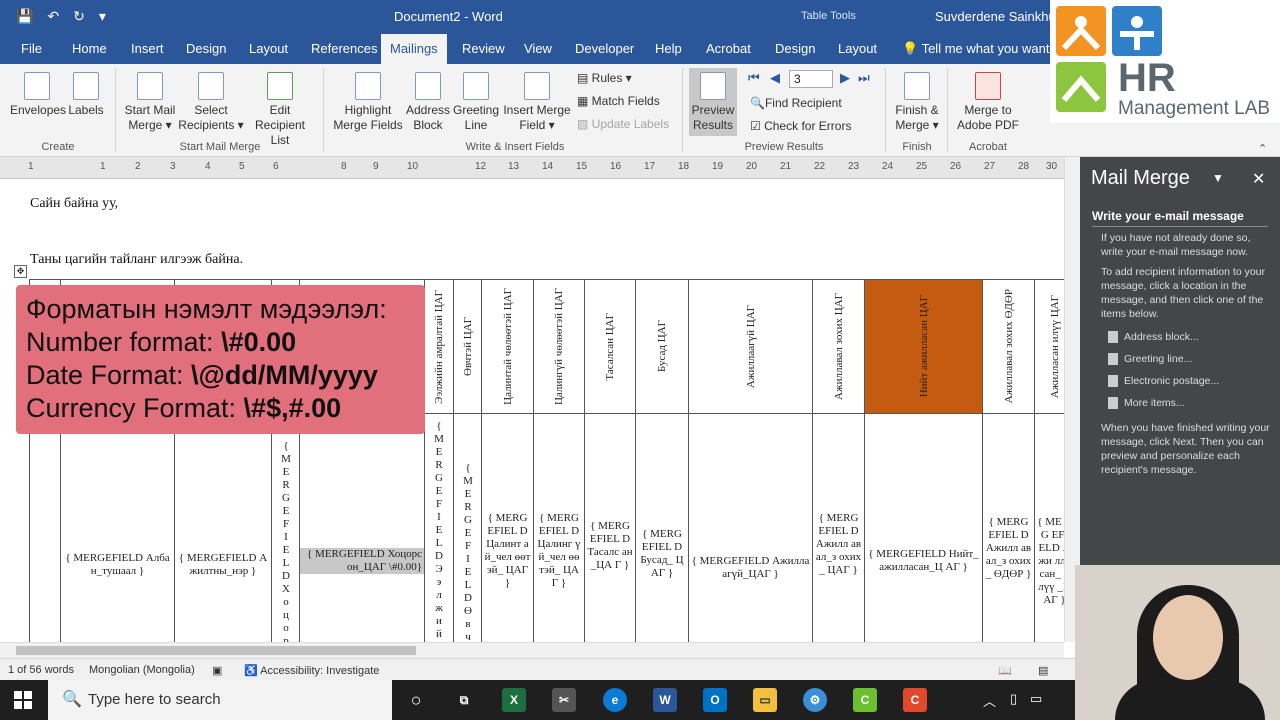 The width and height of the screenshot is (1280, 720). What do you see at coordinates (864, 78) in the screenshot?
I see `last-record-icon: ⏭` at bounding box center [864, 78].